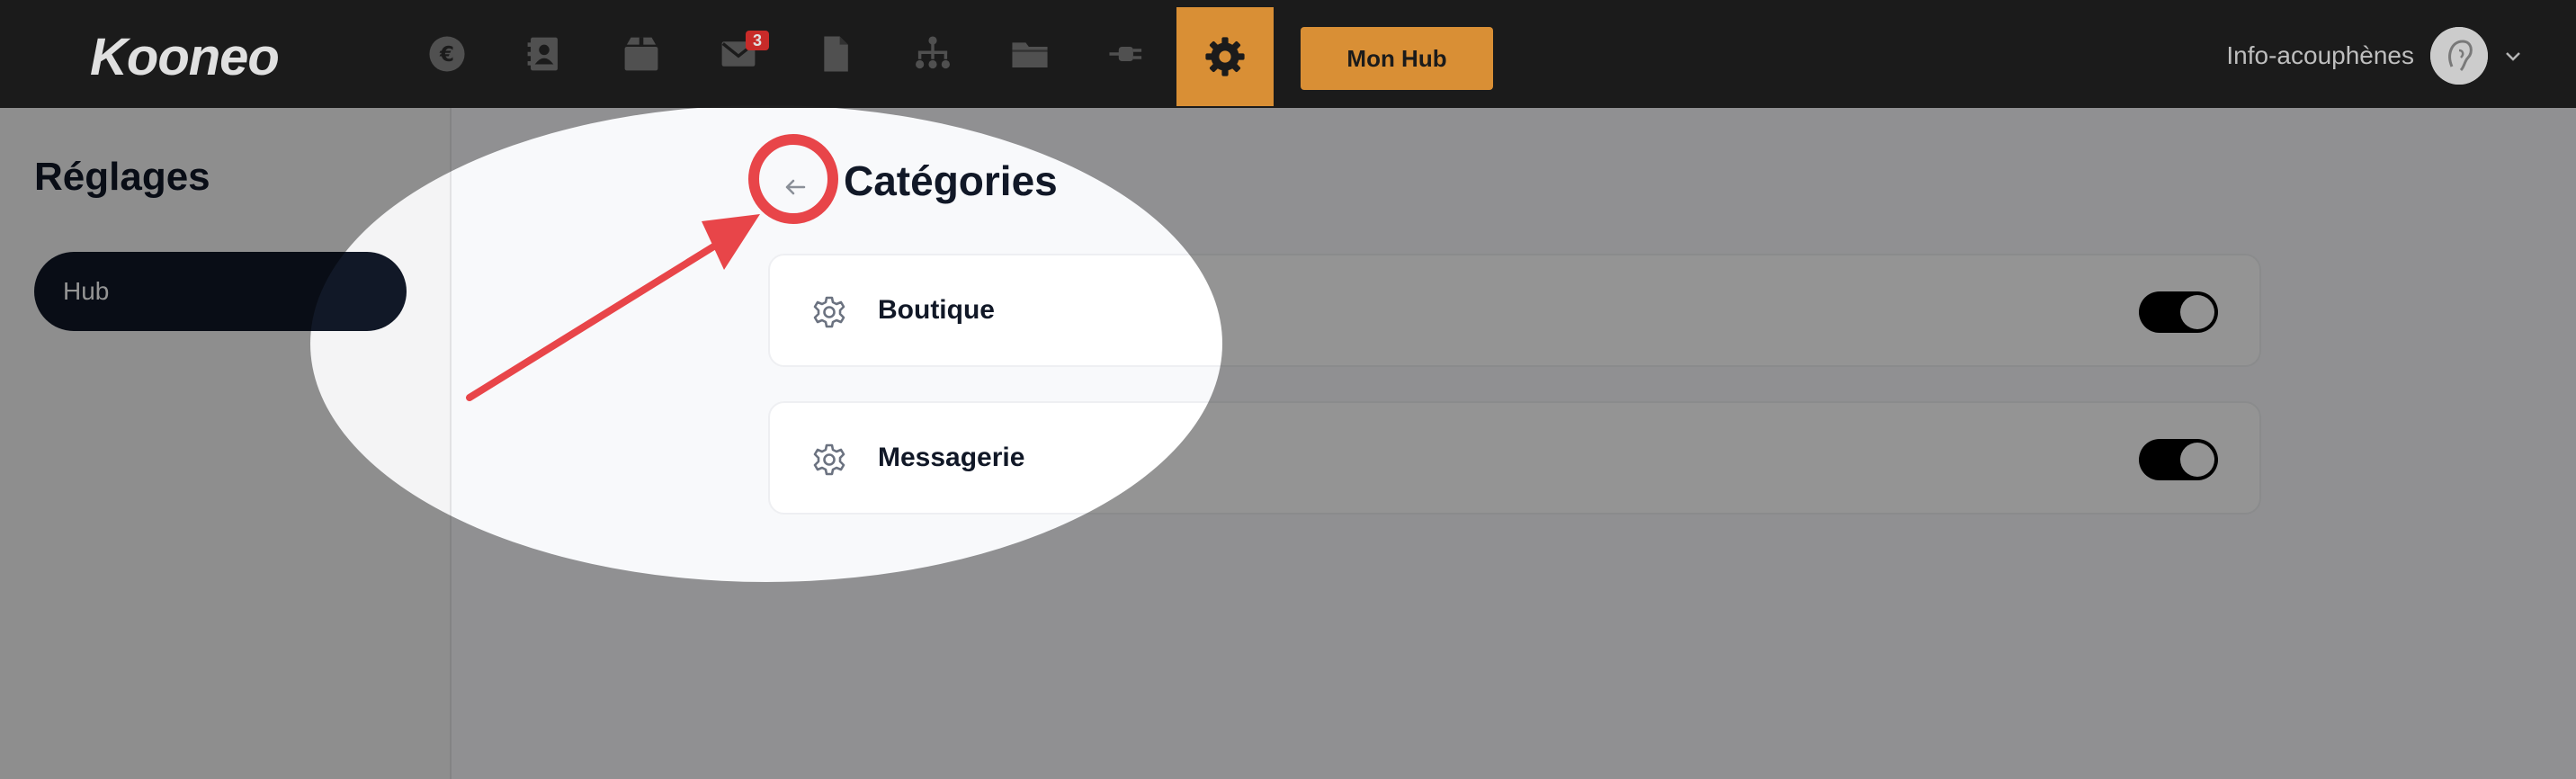 The image size is (2576, 779). What do you see at coordinates (544, 54) in the screenshot?
I see `contacts-icon` at bounding box center [544, 54].